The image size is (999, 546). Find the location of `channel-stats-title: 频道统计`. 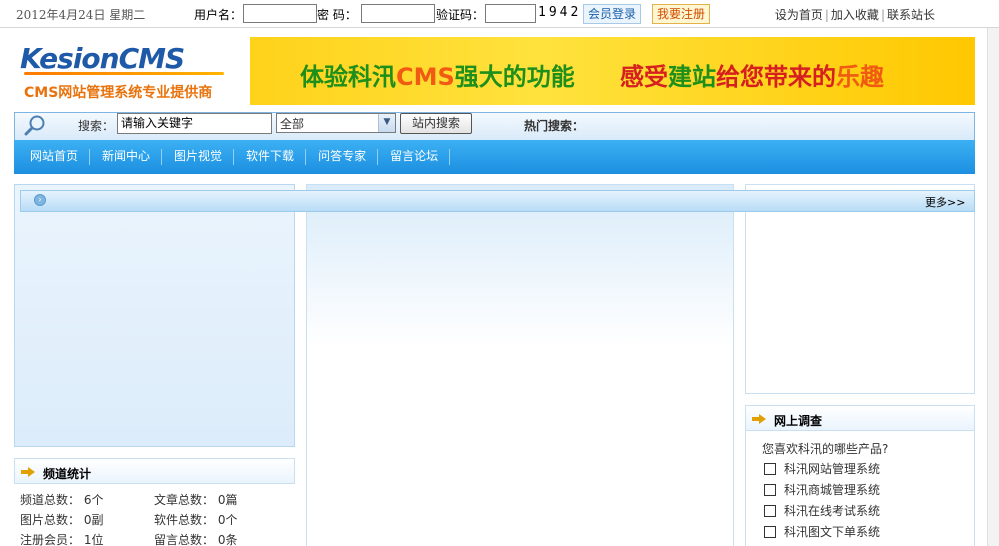

channel-stats-title: 频道统计 is located at coordinates (67, 474).